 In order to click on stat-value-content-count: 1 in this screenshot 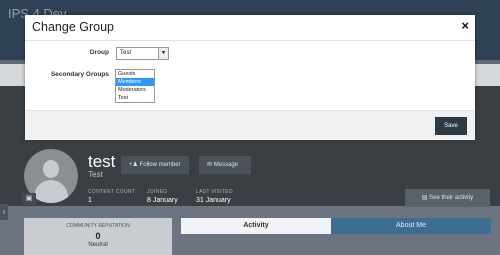, I will do `click(90, 200)`.